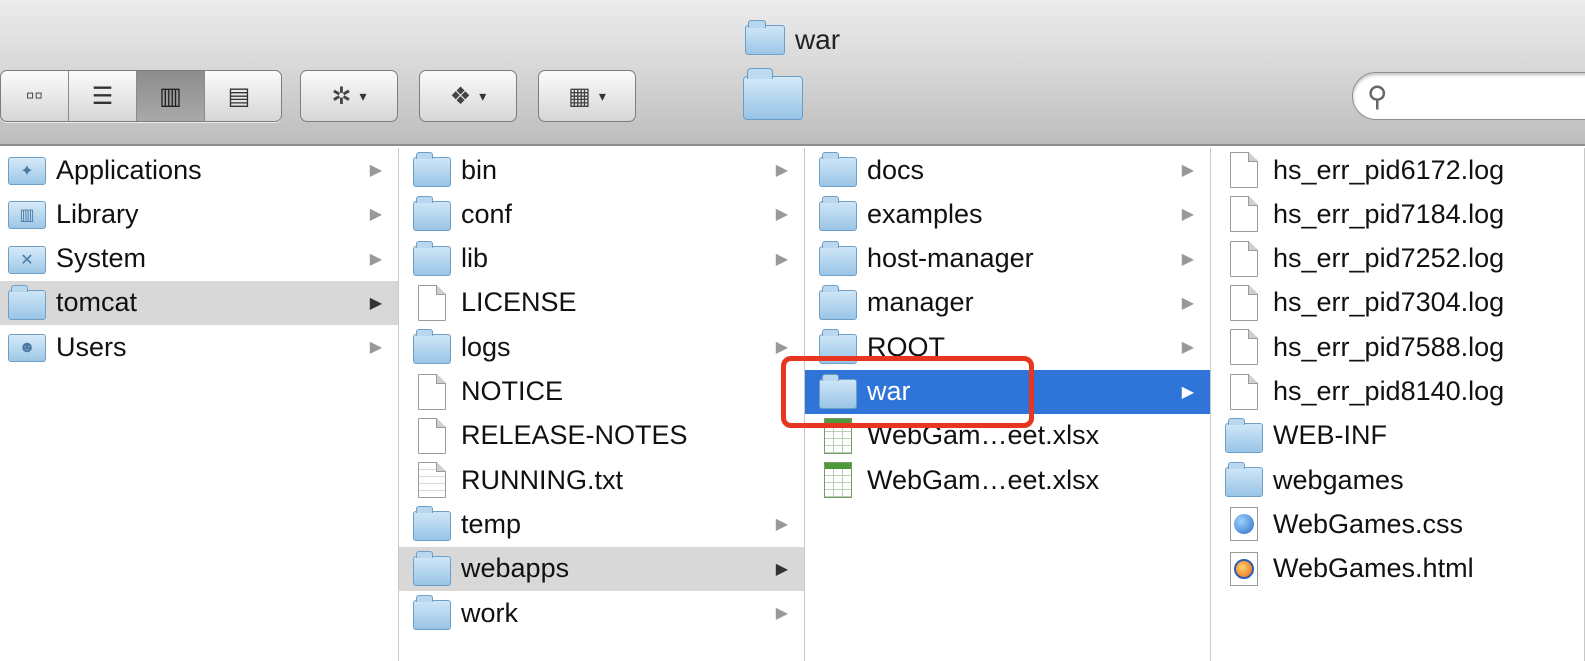 The image size is (1585, 661). Describe the element at coordinates (920, 302) in the screenshot. I see `file-name: manager` at that location.